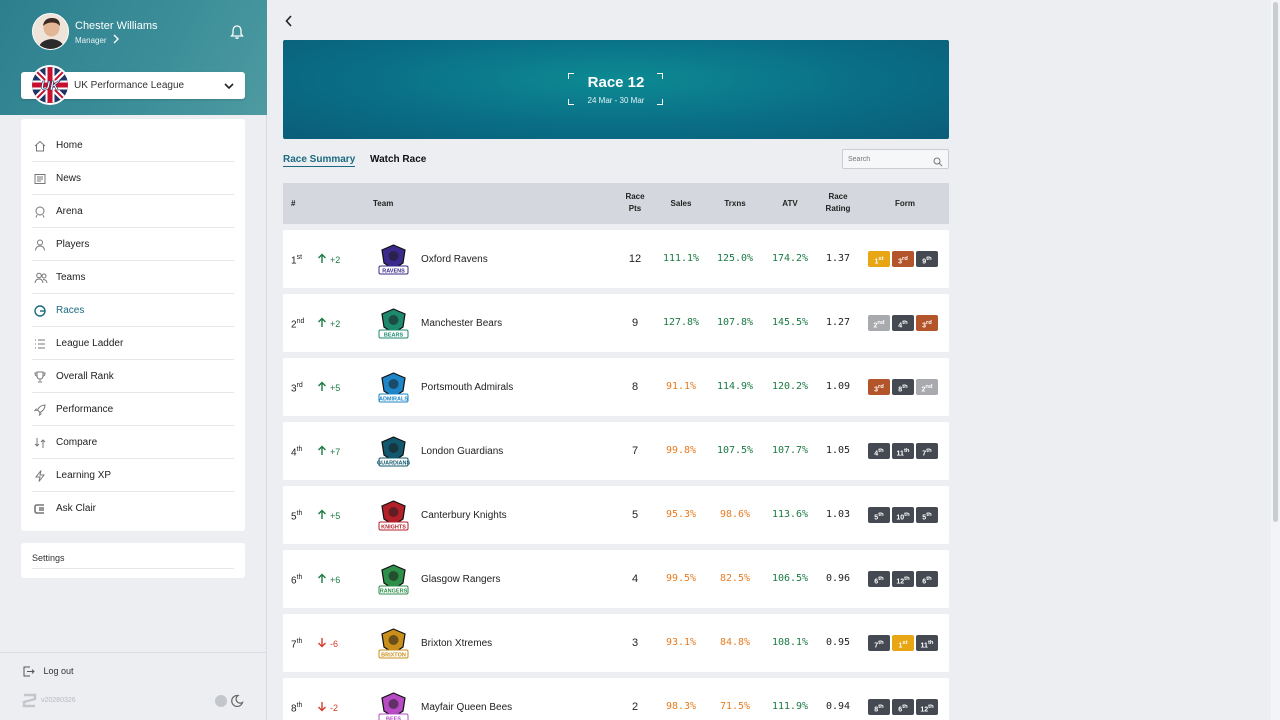  Describe the element at coordinates (635, 203) in the screenshot. I see `column-header-race-pts: Race Pts` at that location.